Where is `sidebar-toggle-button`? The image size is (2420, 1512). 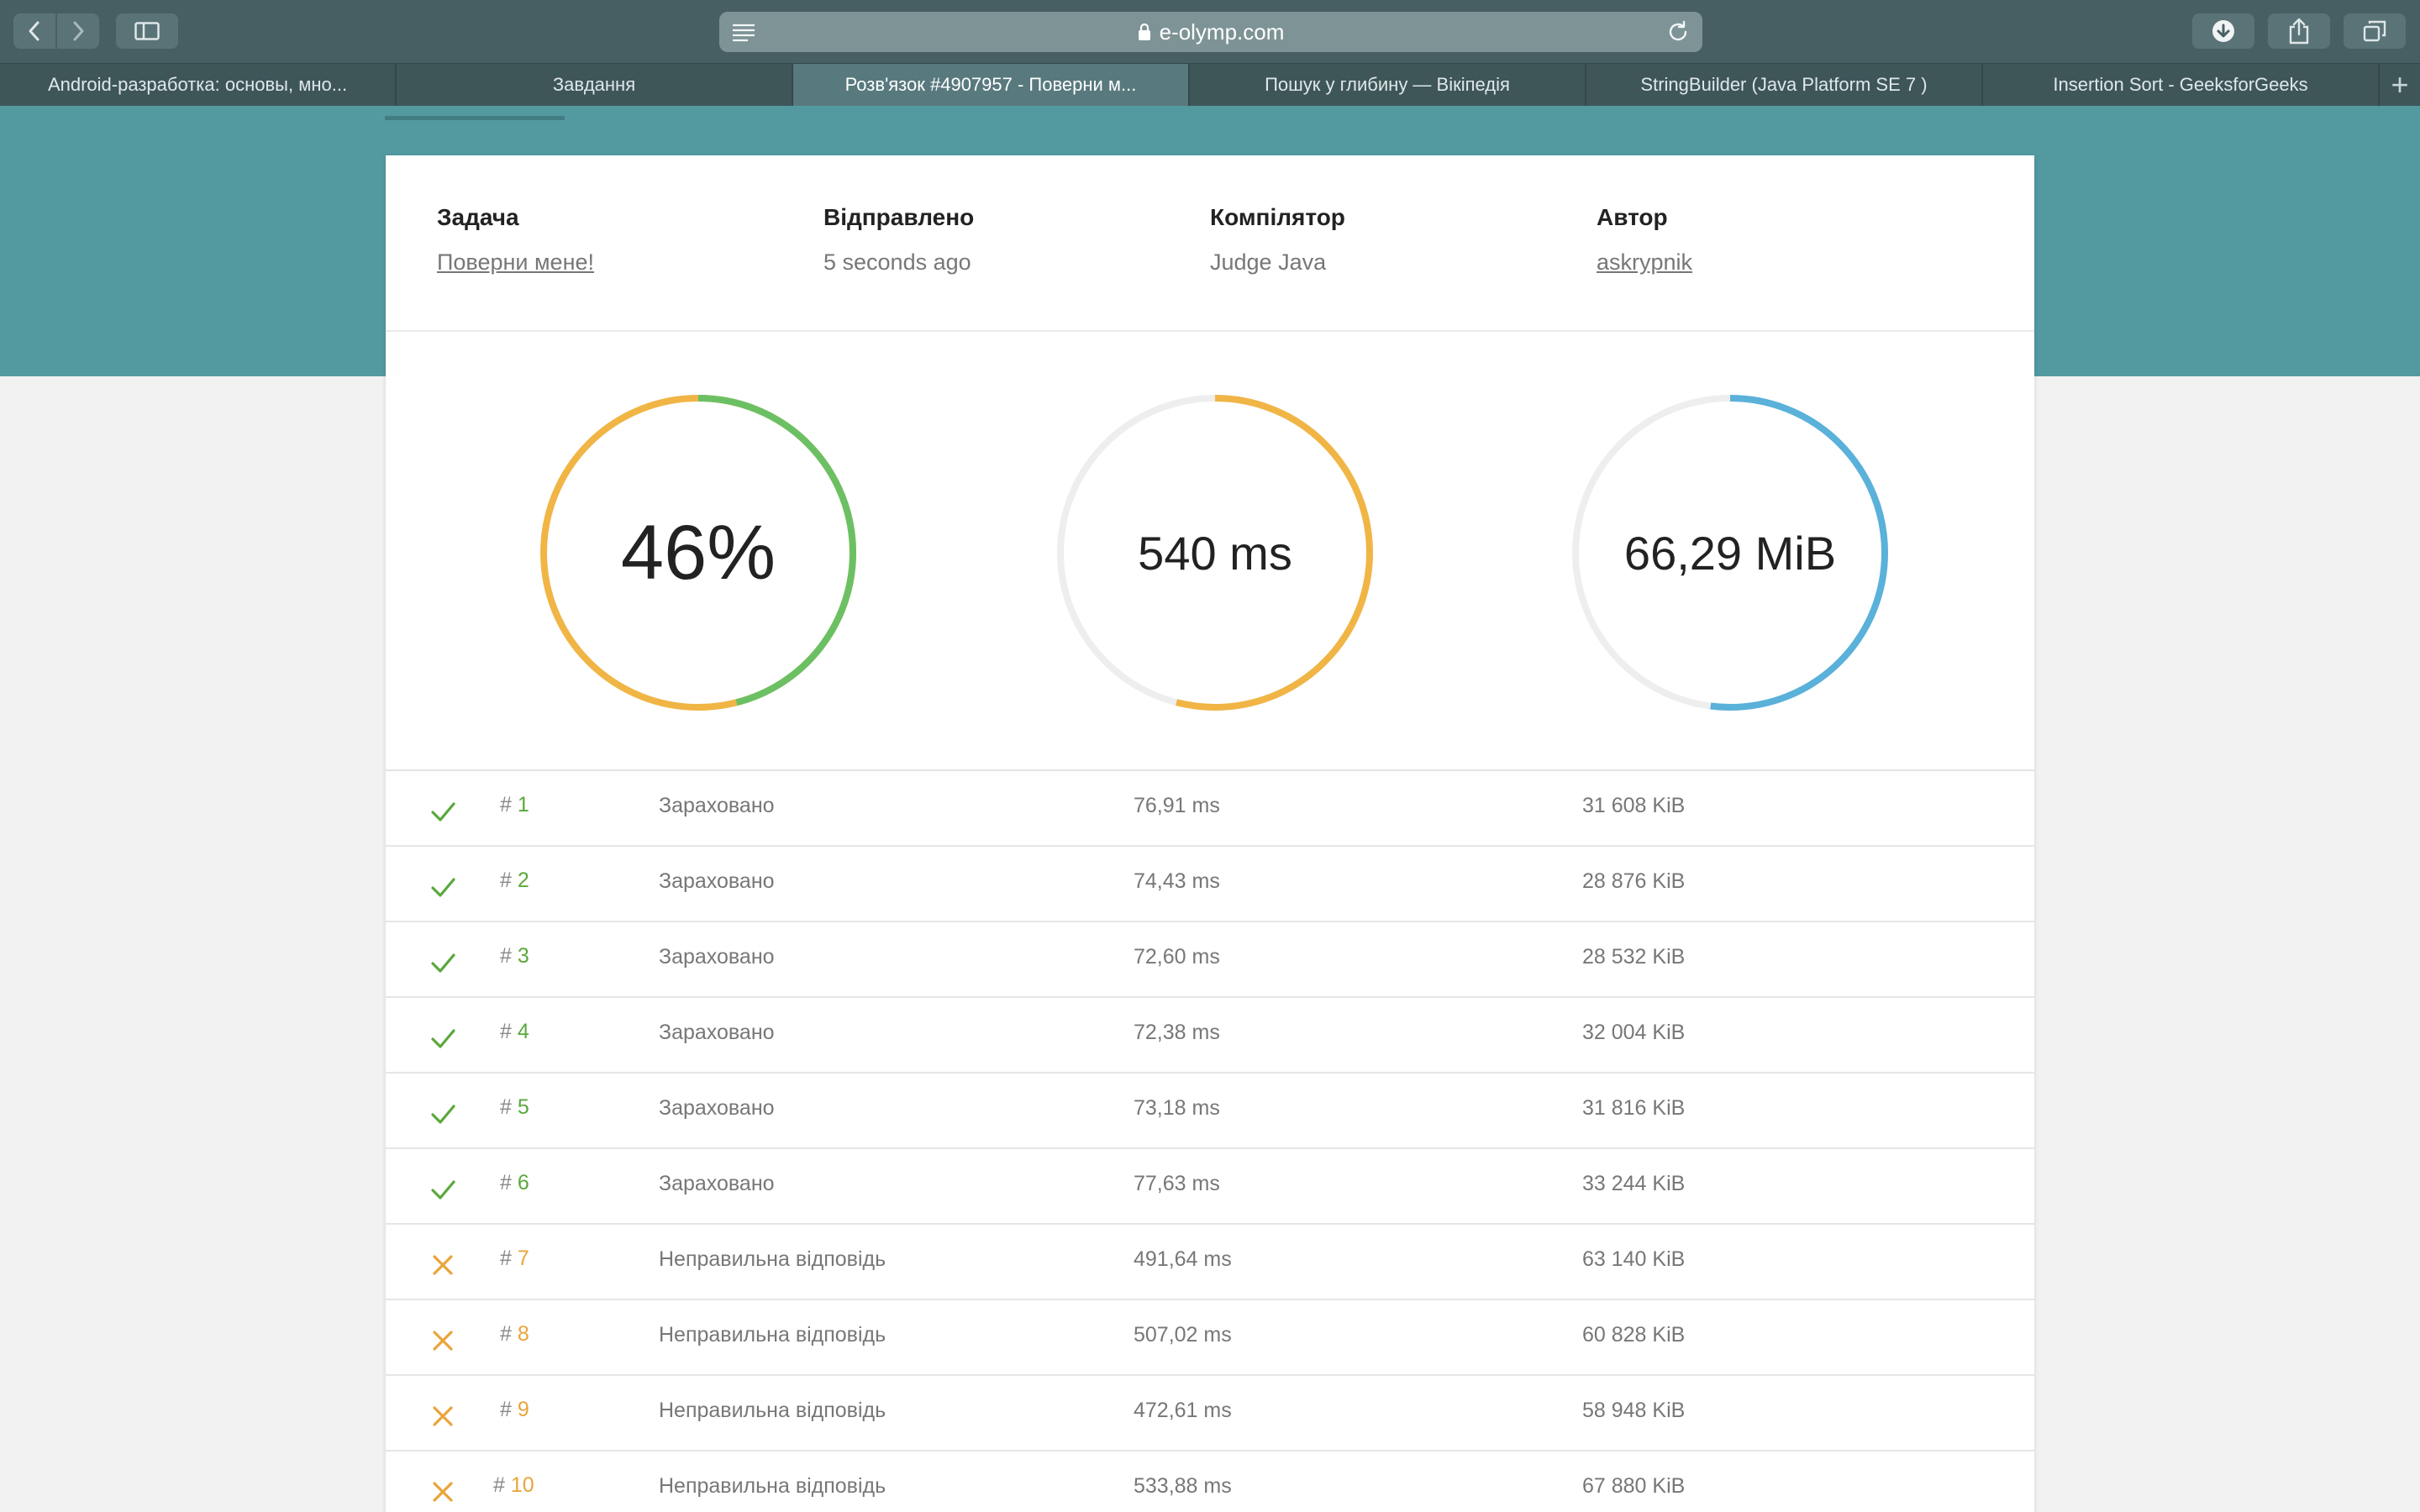 sidebar-toggle-button is located at coordinates (147, 31).